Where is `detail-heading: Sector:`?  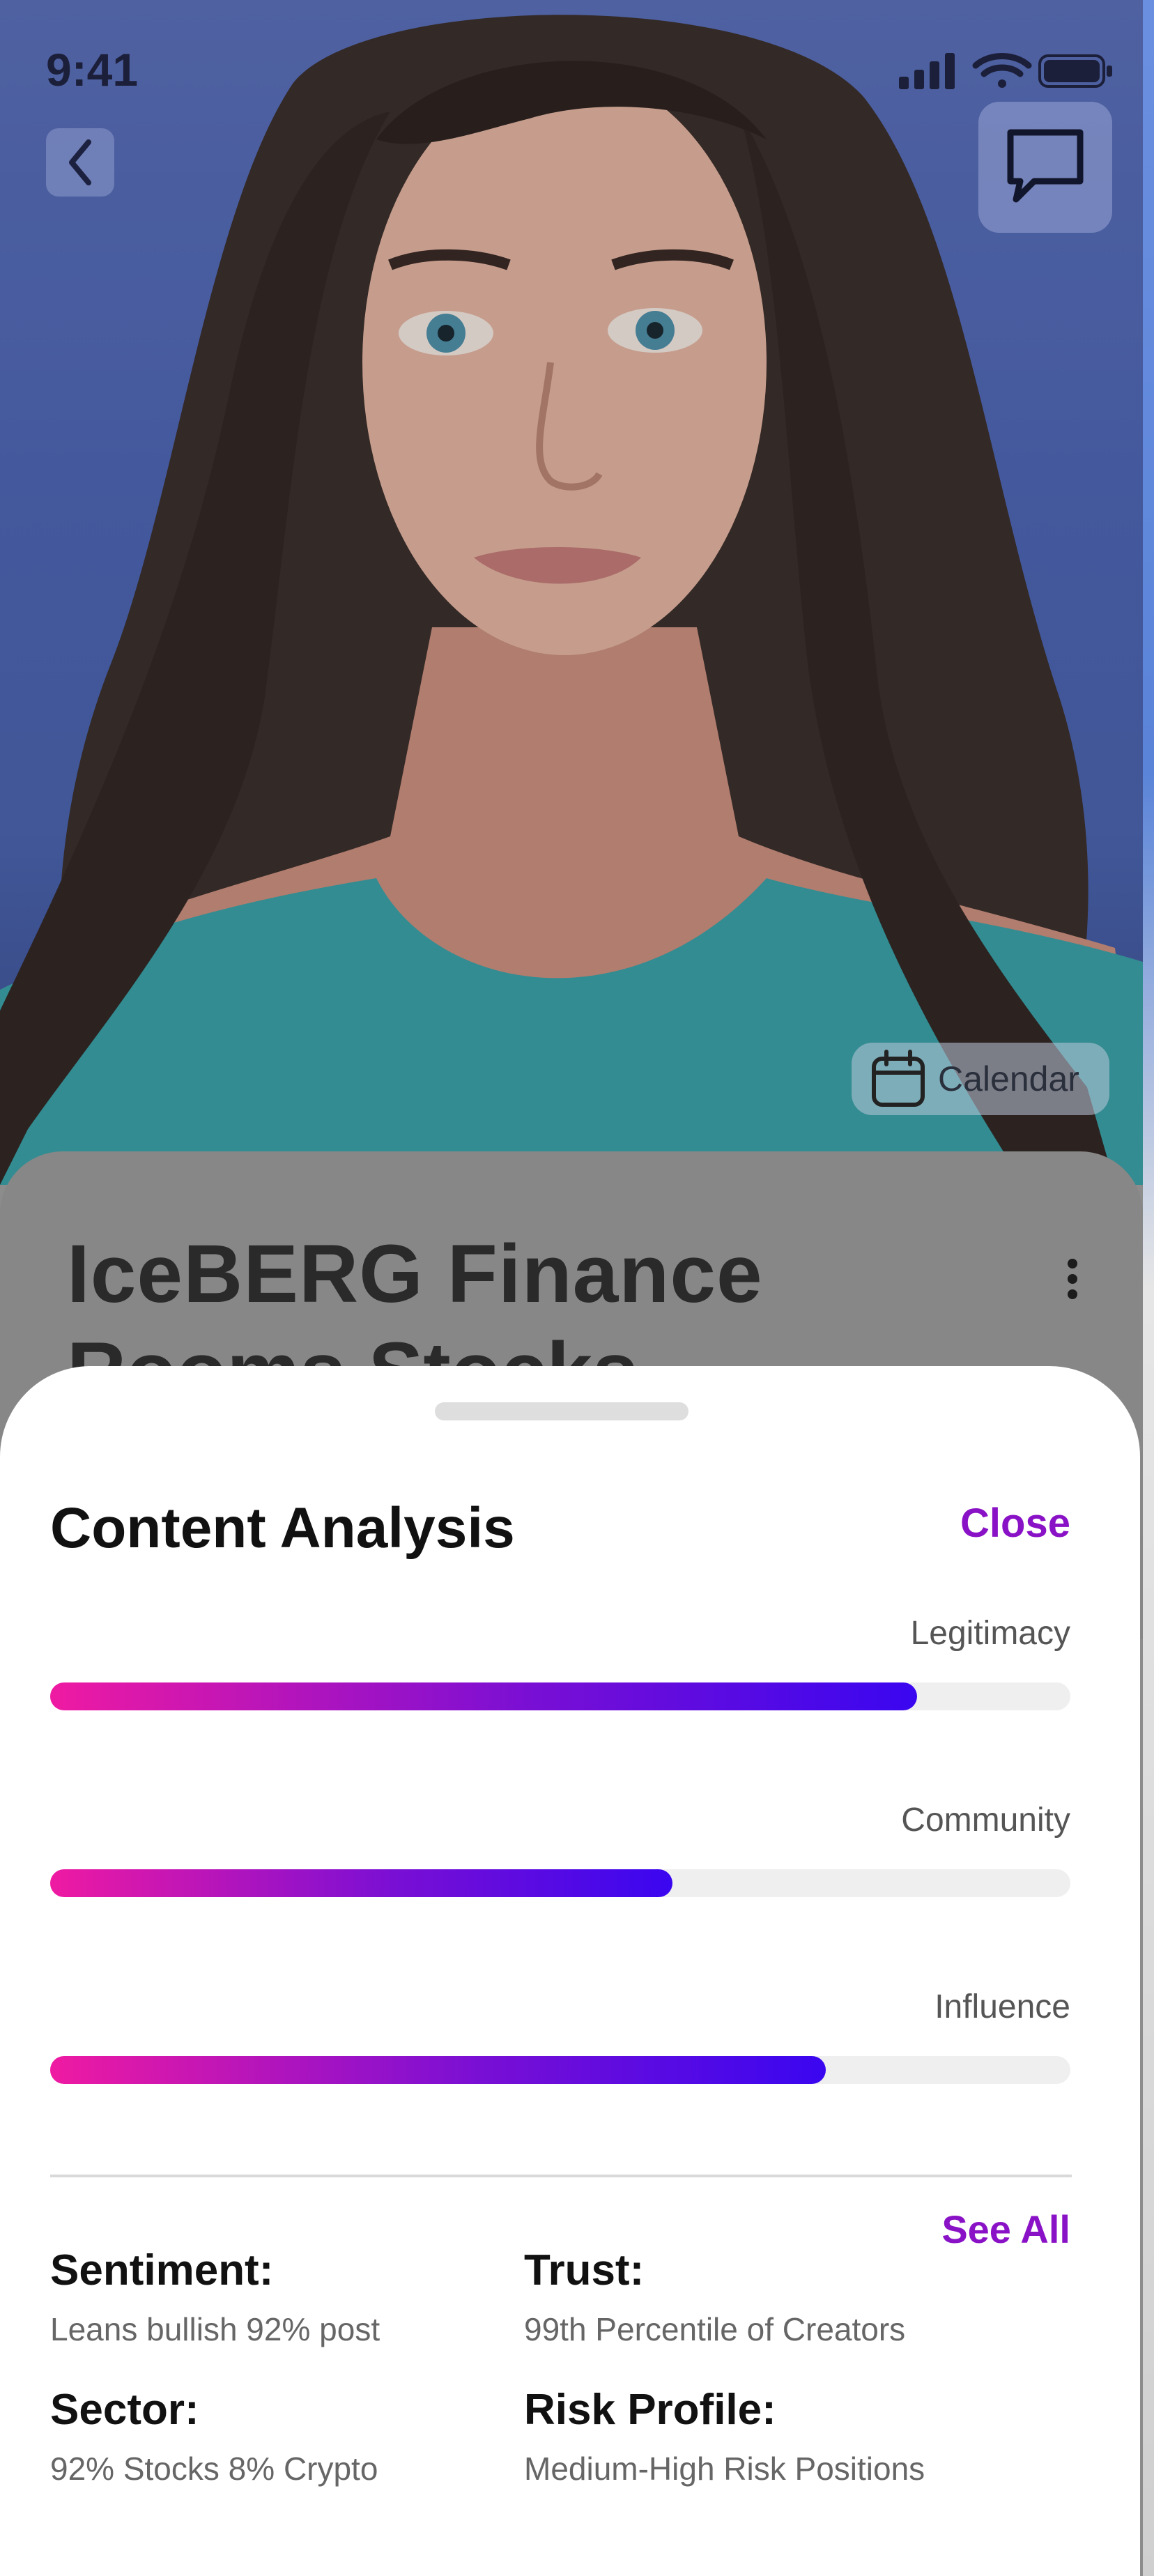 detail-heading: Sector: is located at coordinates (125, 2410).